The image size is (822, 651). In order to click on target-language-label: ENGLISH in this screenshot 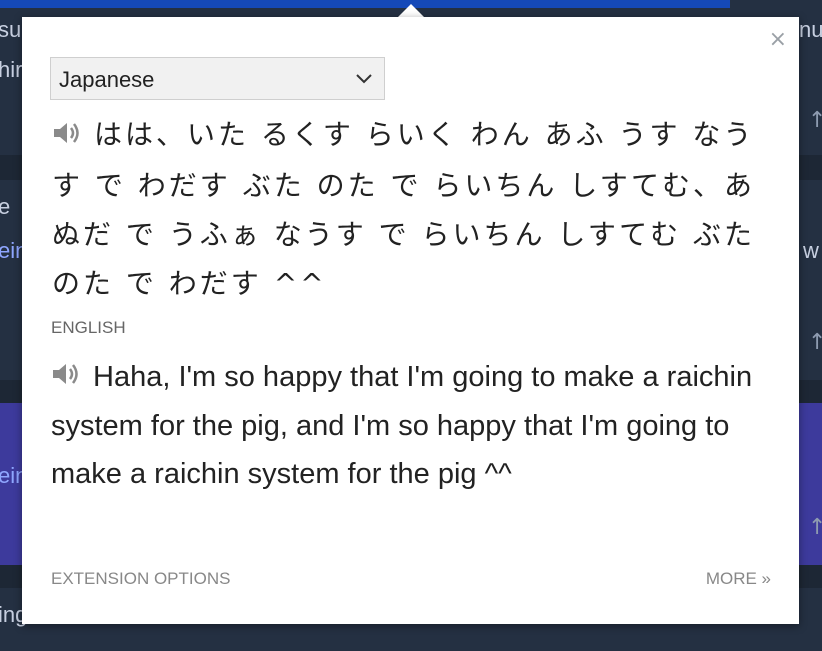, I will do `click(88, 327)`.